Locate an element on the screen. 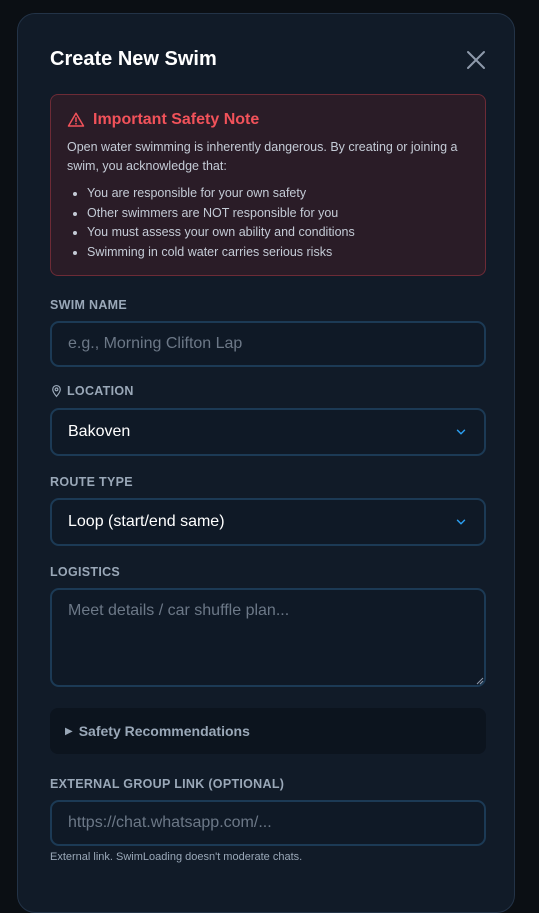 The height and width of the screenshot is (913, 539). swim-name-input is located at coordinates (268, 344).